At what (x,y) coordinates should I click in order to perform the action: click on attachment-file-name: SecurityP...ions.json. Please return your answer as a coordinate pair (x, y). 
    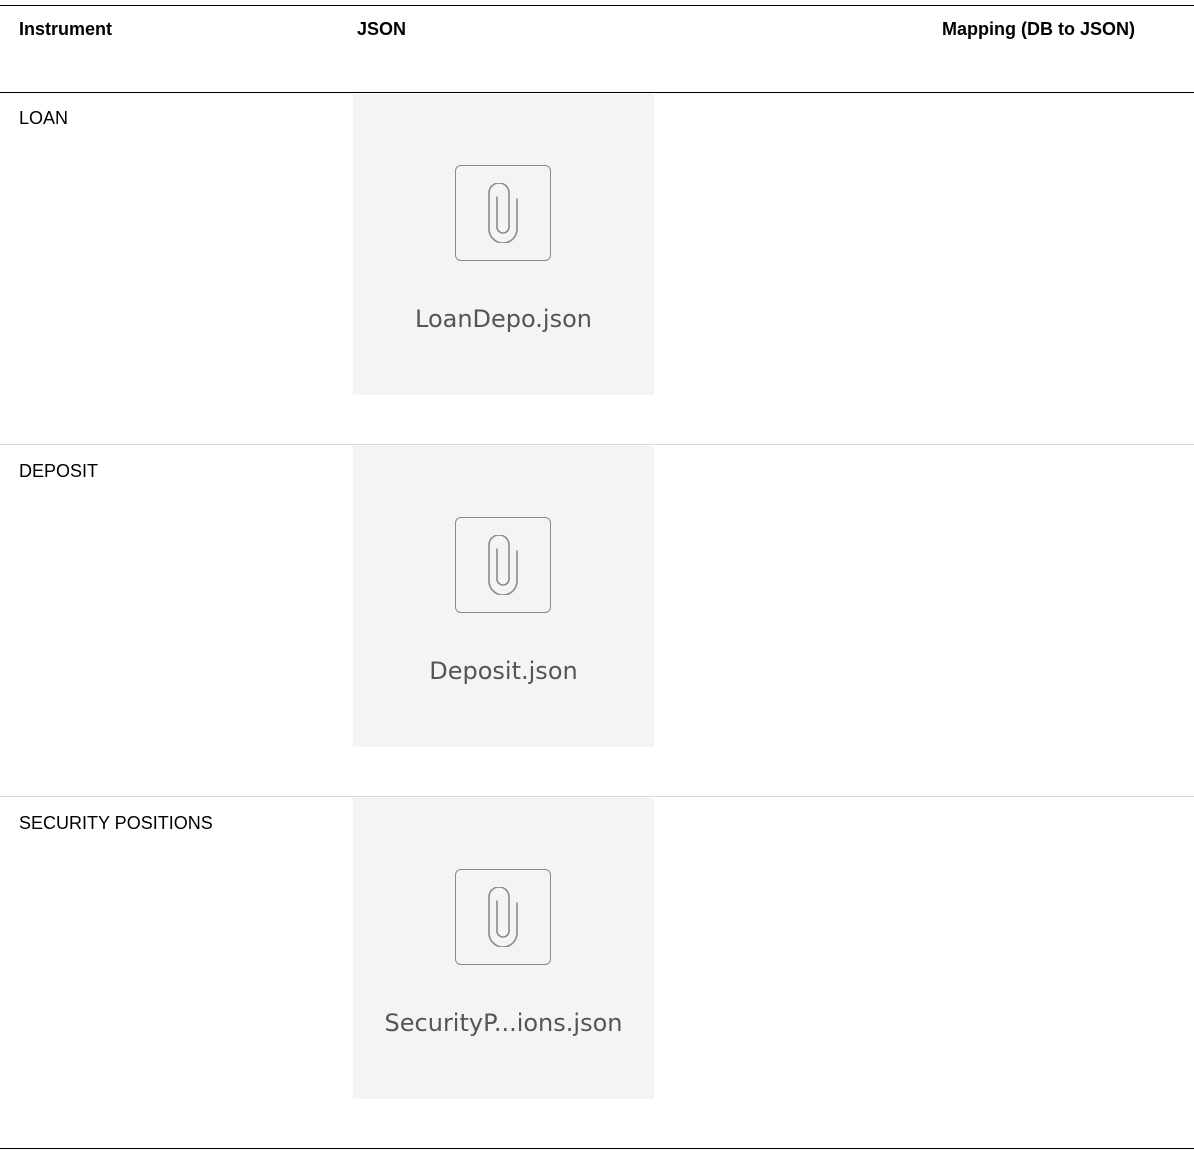
    Looking at the image, I should click on (503, 1023).